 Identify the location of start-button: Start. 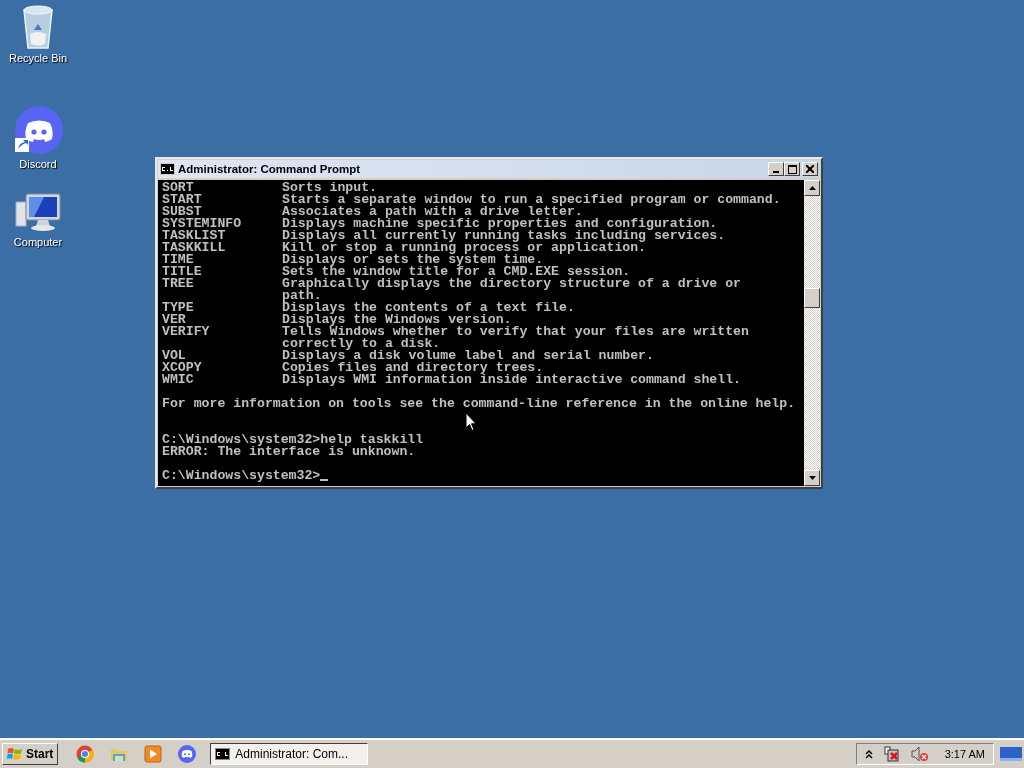
(30, 754).